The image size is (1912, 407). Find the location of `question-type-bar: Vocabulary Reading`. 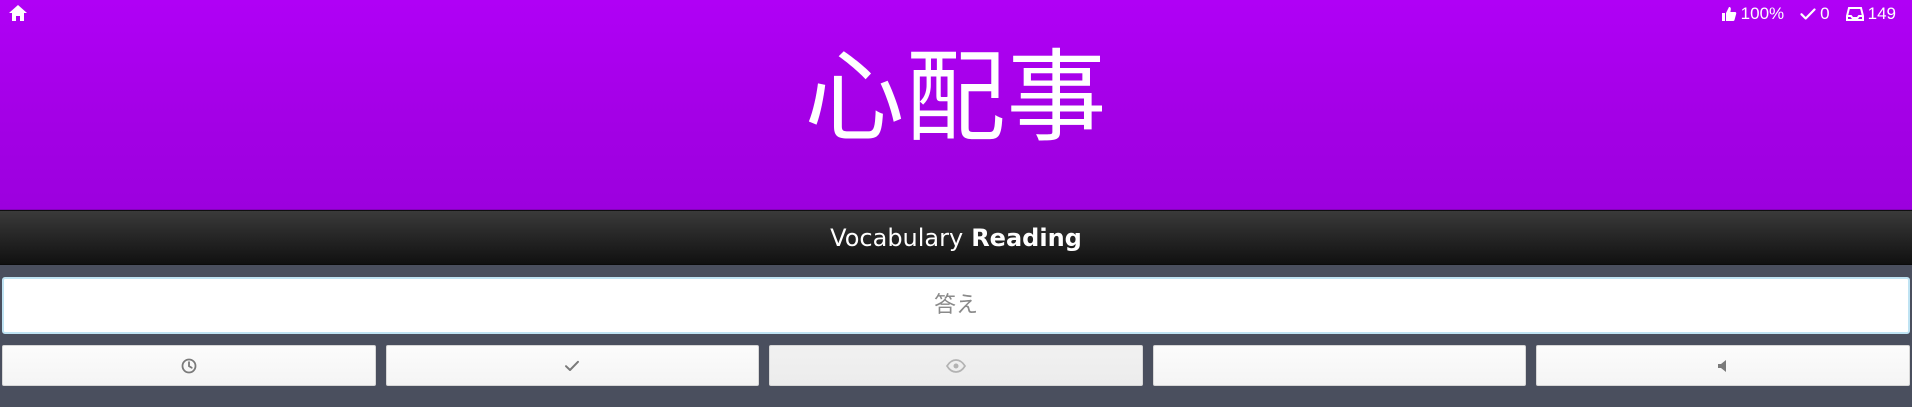

question-type-bar: Vocabulary Reading is located at coordinates (956, 237).